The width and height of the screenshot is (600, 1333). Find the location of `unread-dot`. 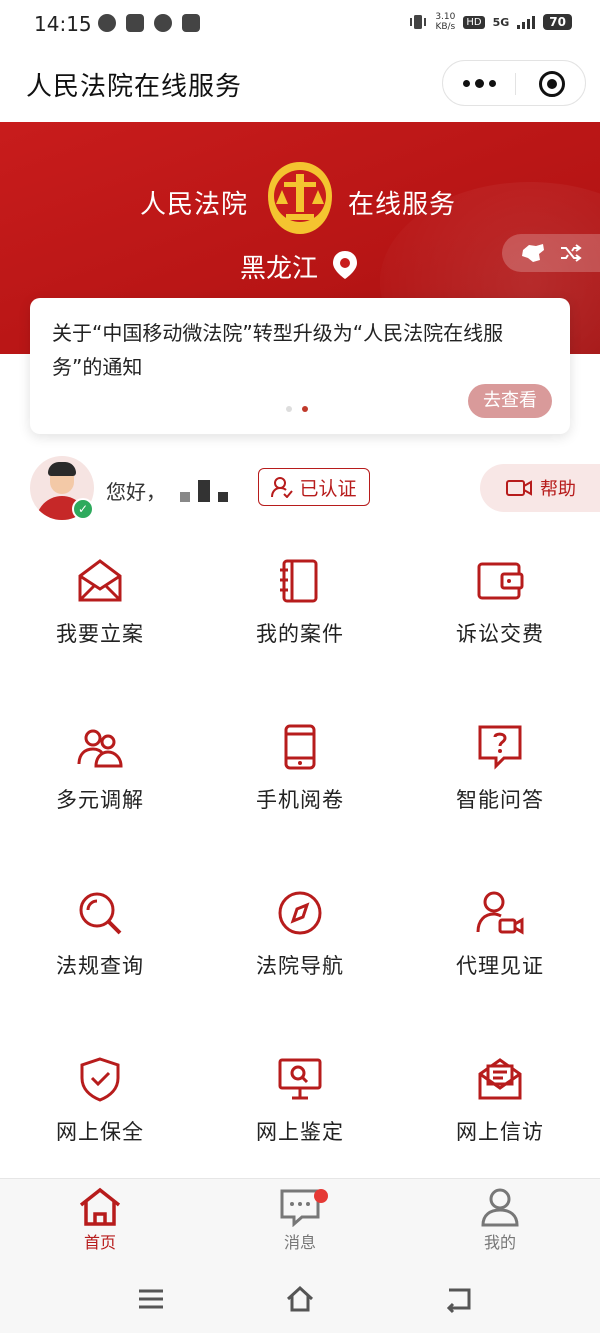

unread-dot is located at coordinates (321, 1196).